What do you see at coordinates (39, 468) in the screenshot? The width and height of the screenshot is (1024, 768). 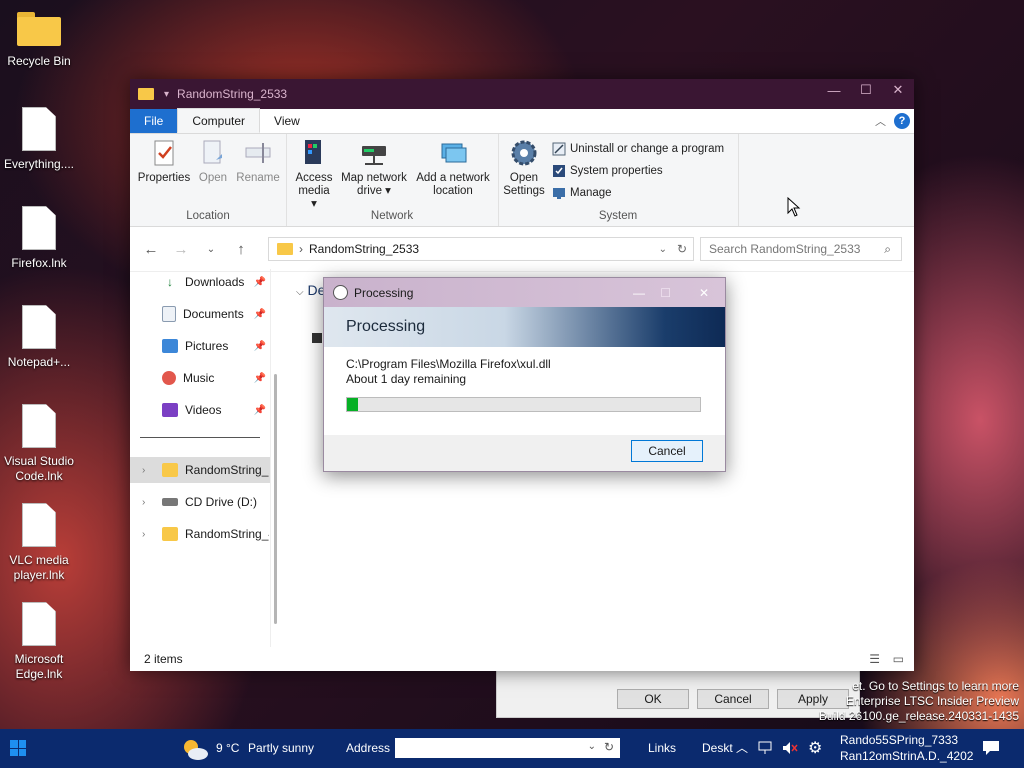 I see `desktop-icon-label: Visual Studio Code.lnk` at bounding box center [39, 468].